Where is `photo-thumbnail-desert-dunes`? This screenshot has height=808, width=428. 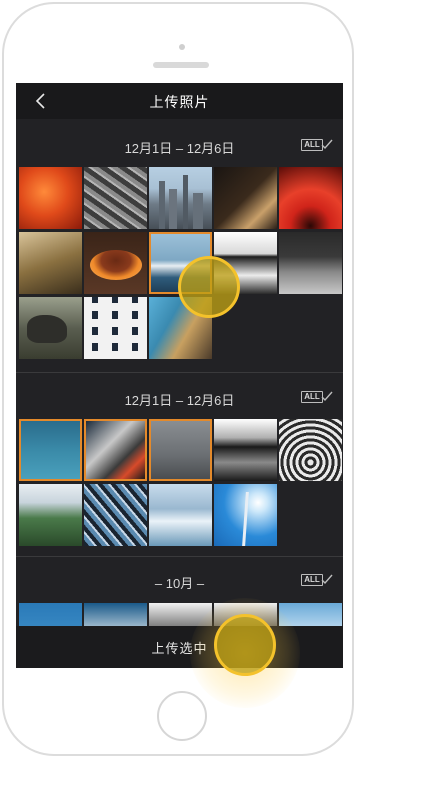 photo-thumbnail-desert-dunes is located at coordinates (310, 263).